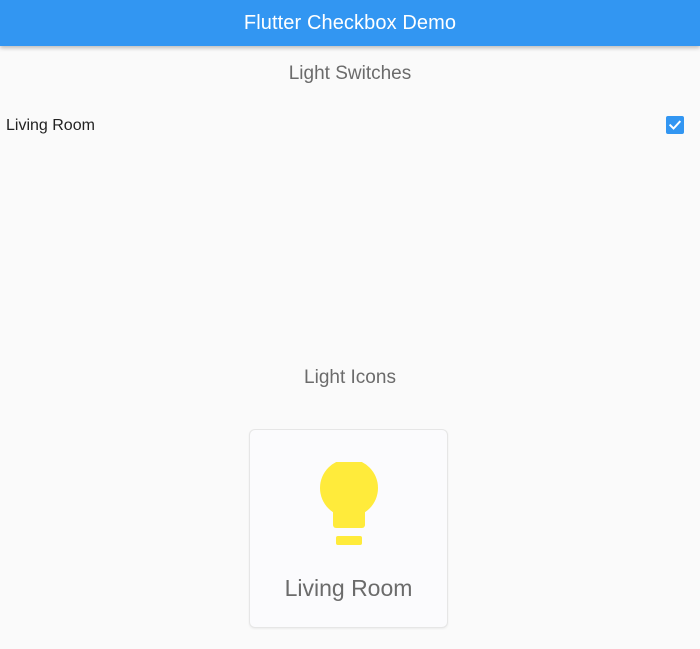 Image resolution: width=700 pixels, height=649 pixels. What do you see at coordinates (349, 503) in the screenshot?
I see `lightbulb-icon` at bounding box center [349, 503].